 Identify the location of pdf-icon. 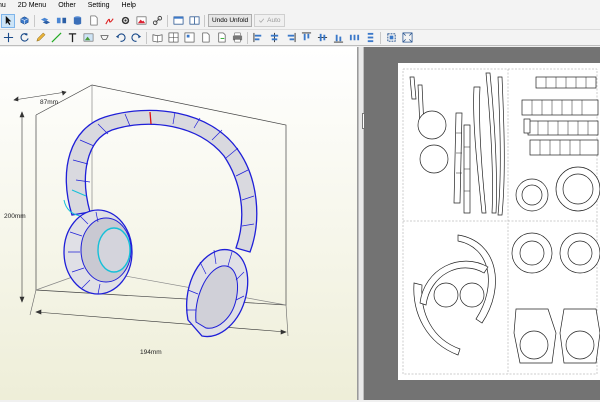
(109, 21).